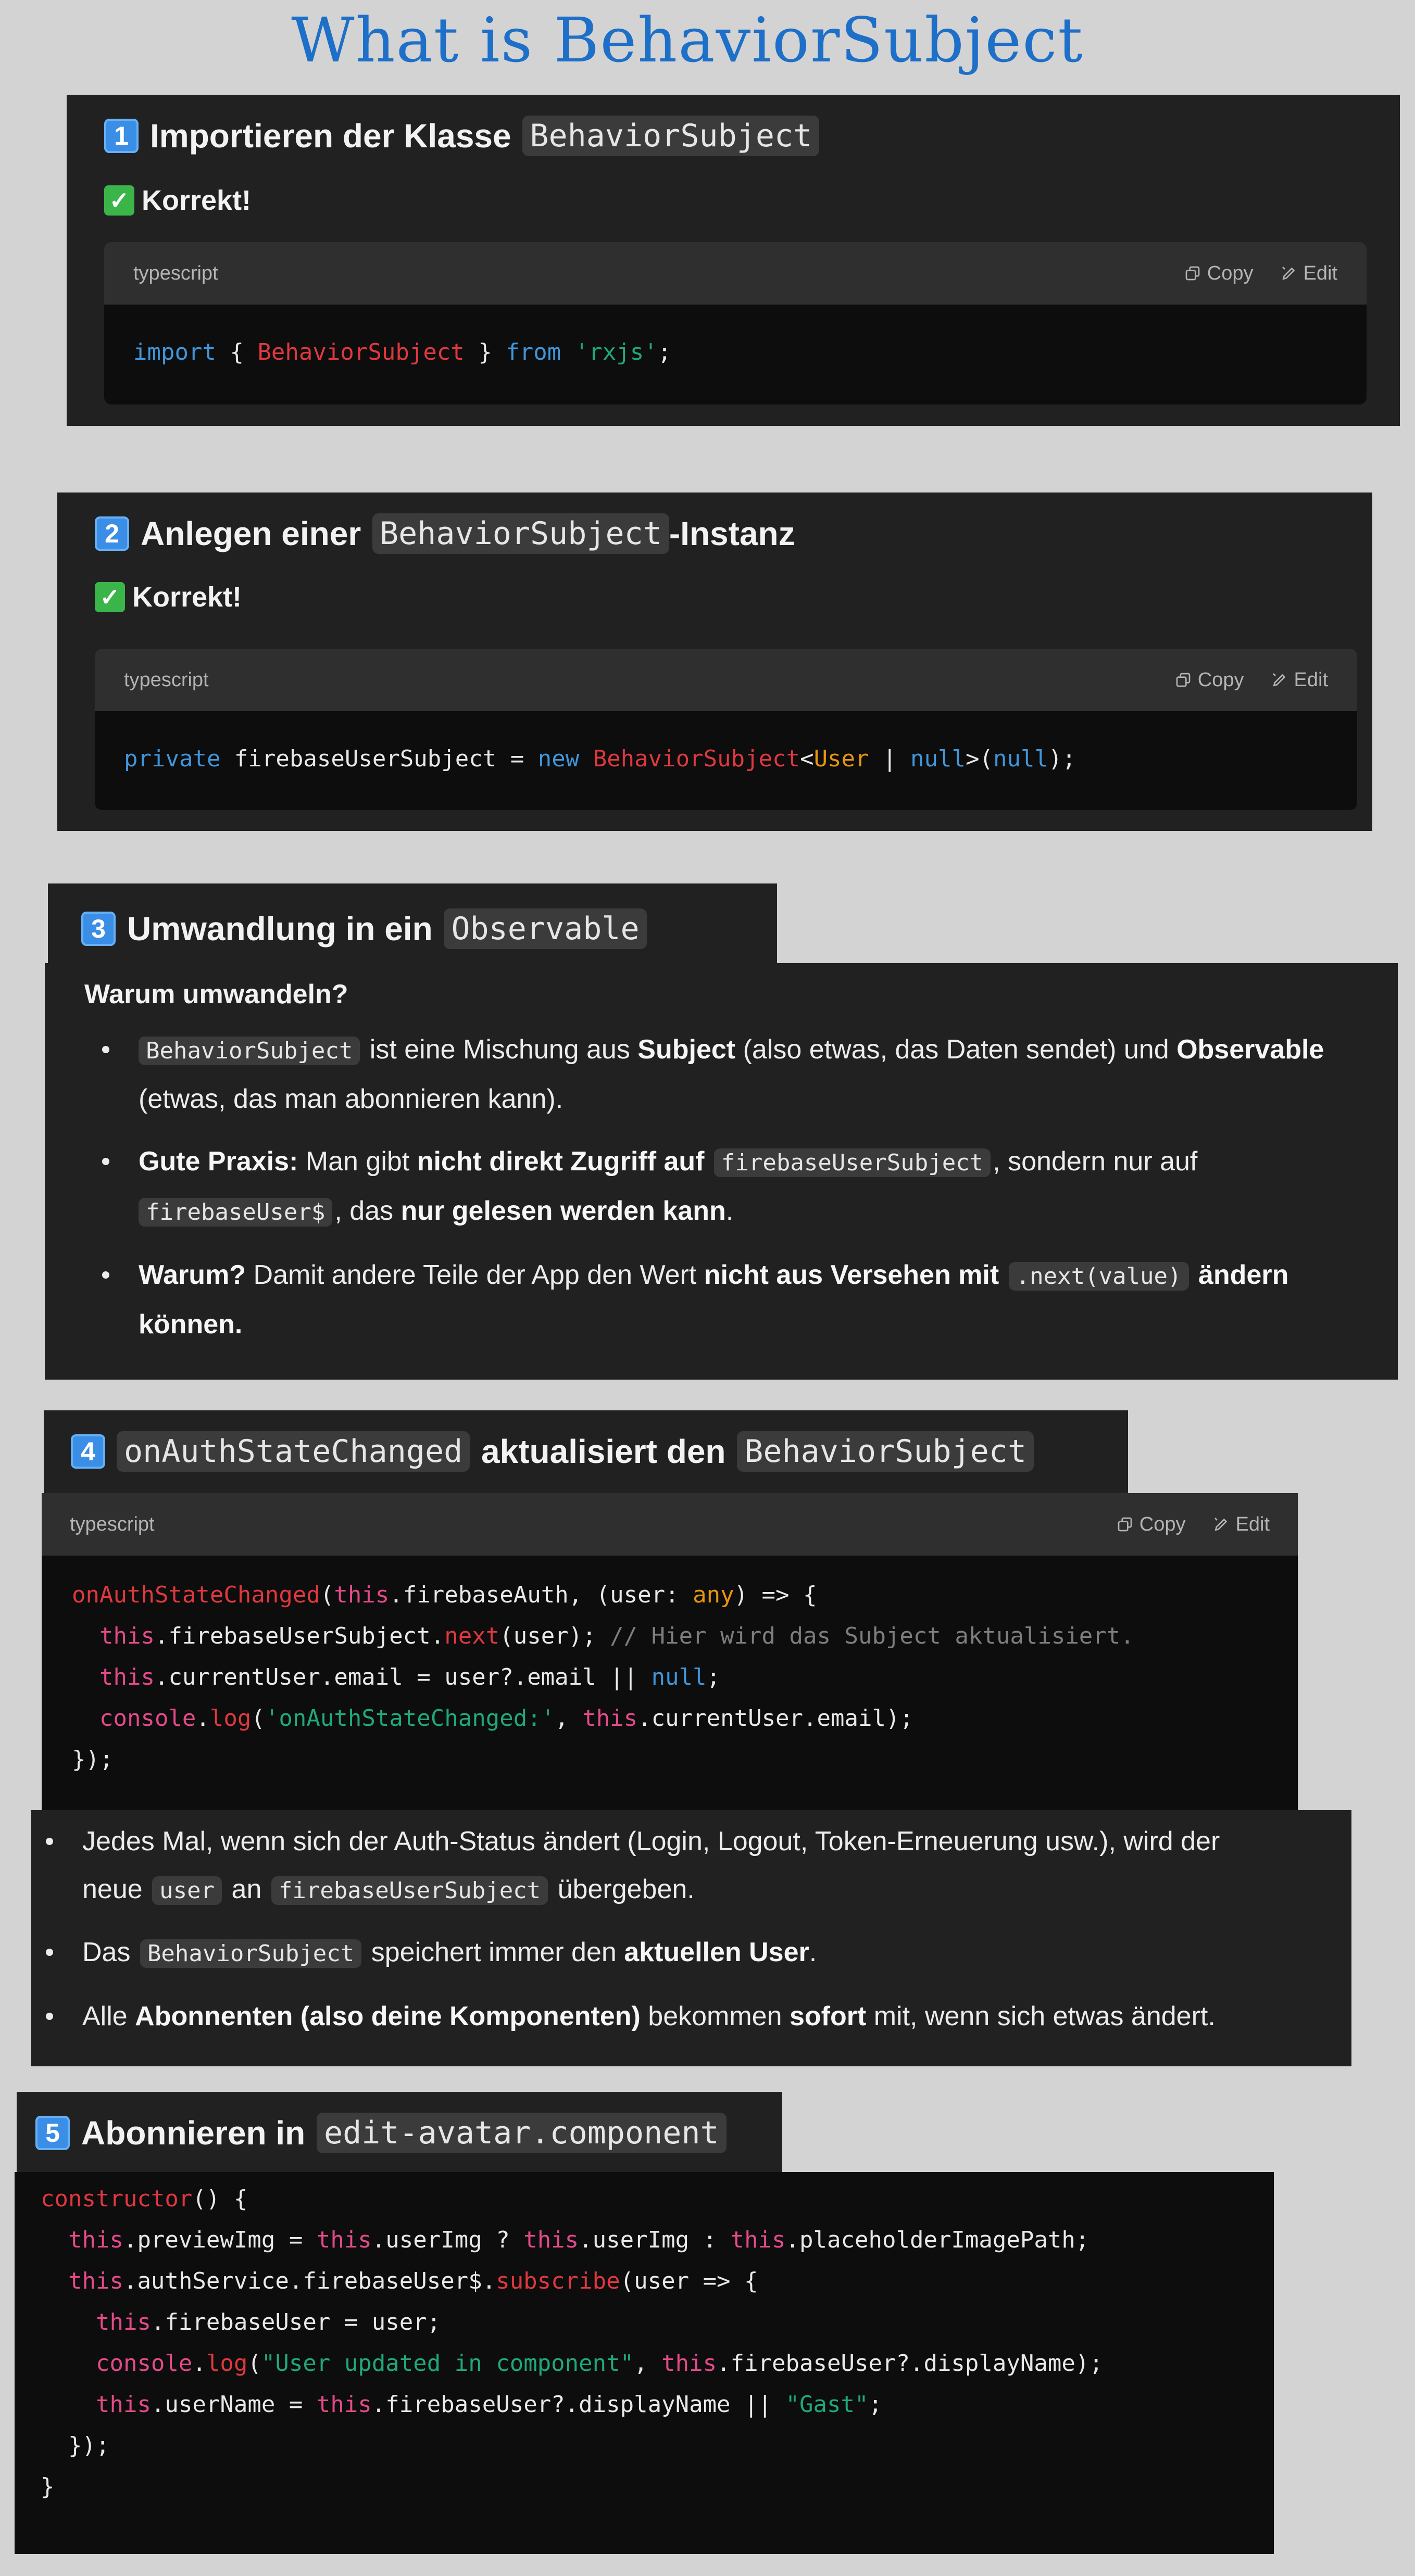 The width and height of the screenshot is (1415, 2576). I want to click on keycap-number-icon: 3, so click(98, 929).